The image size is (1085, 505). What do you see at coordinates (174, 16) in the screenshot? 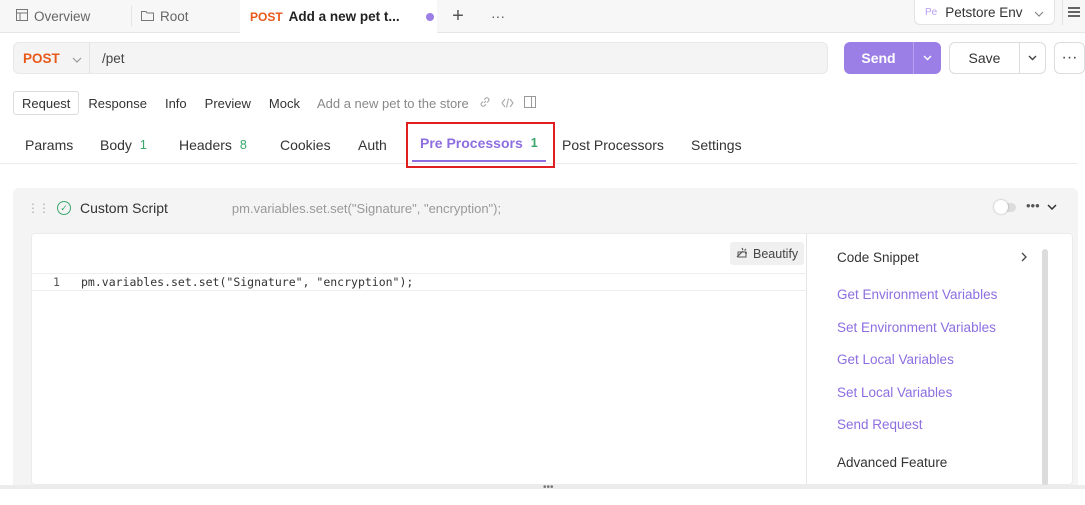
I see `tab-label: Root` at bounding box center [174, 16].